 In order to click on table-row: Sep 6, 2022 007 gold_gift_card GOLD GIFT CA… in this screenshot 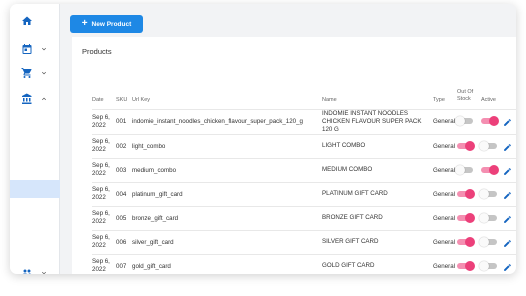, I will do `click(304, 263)`.